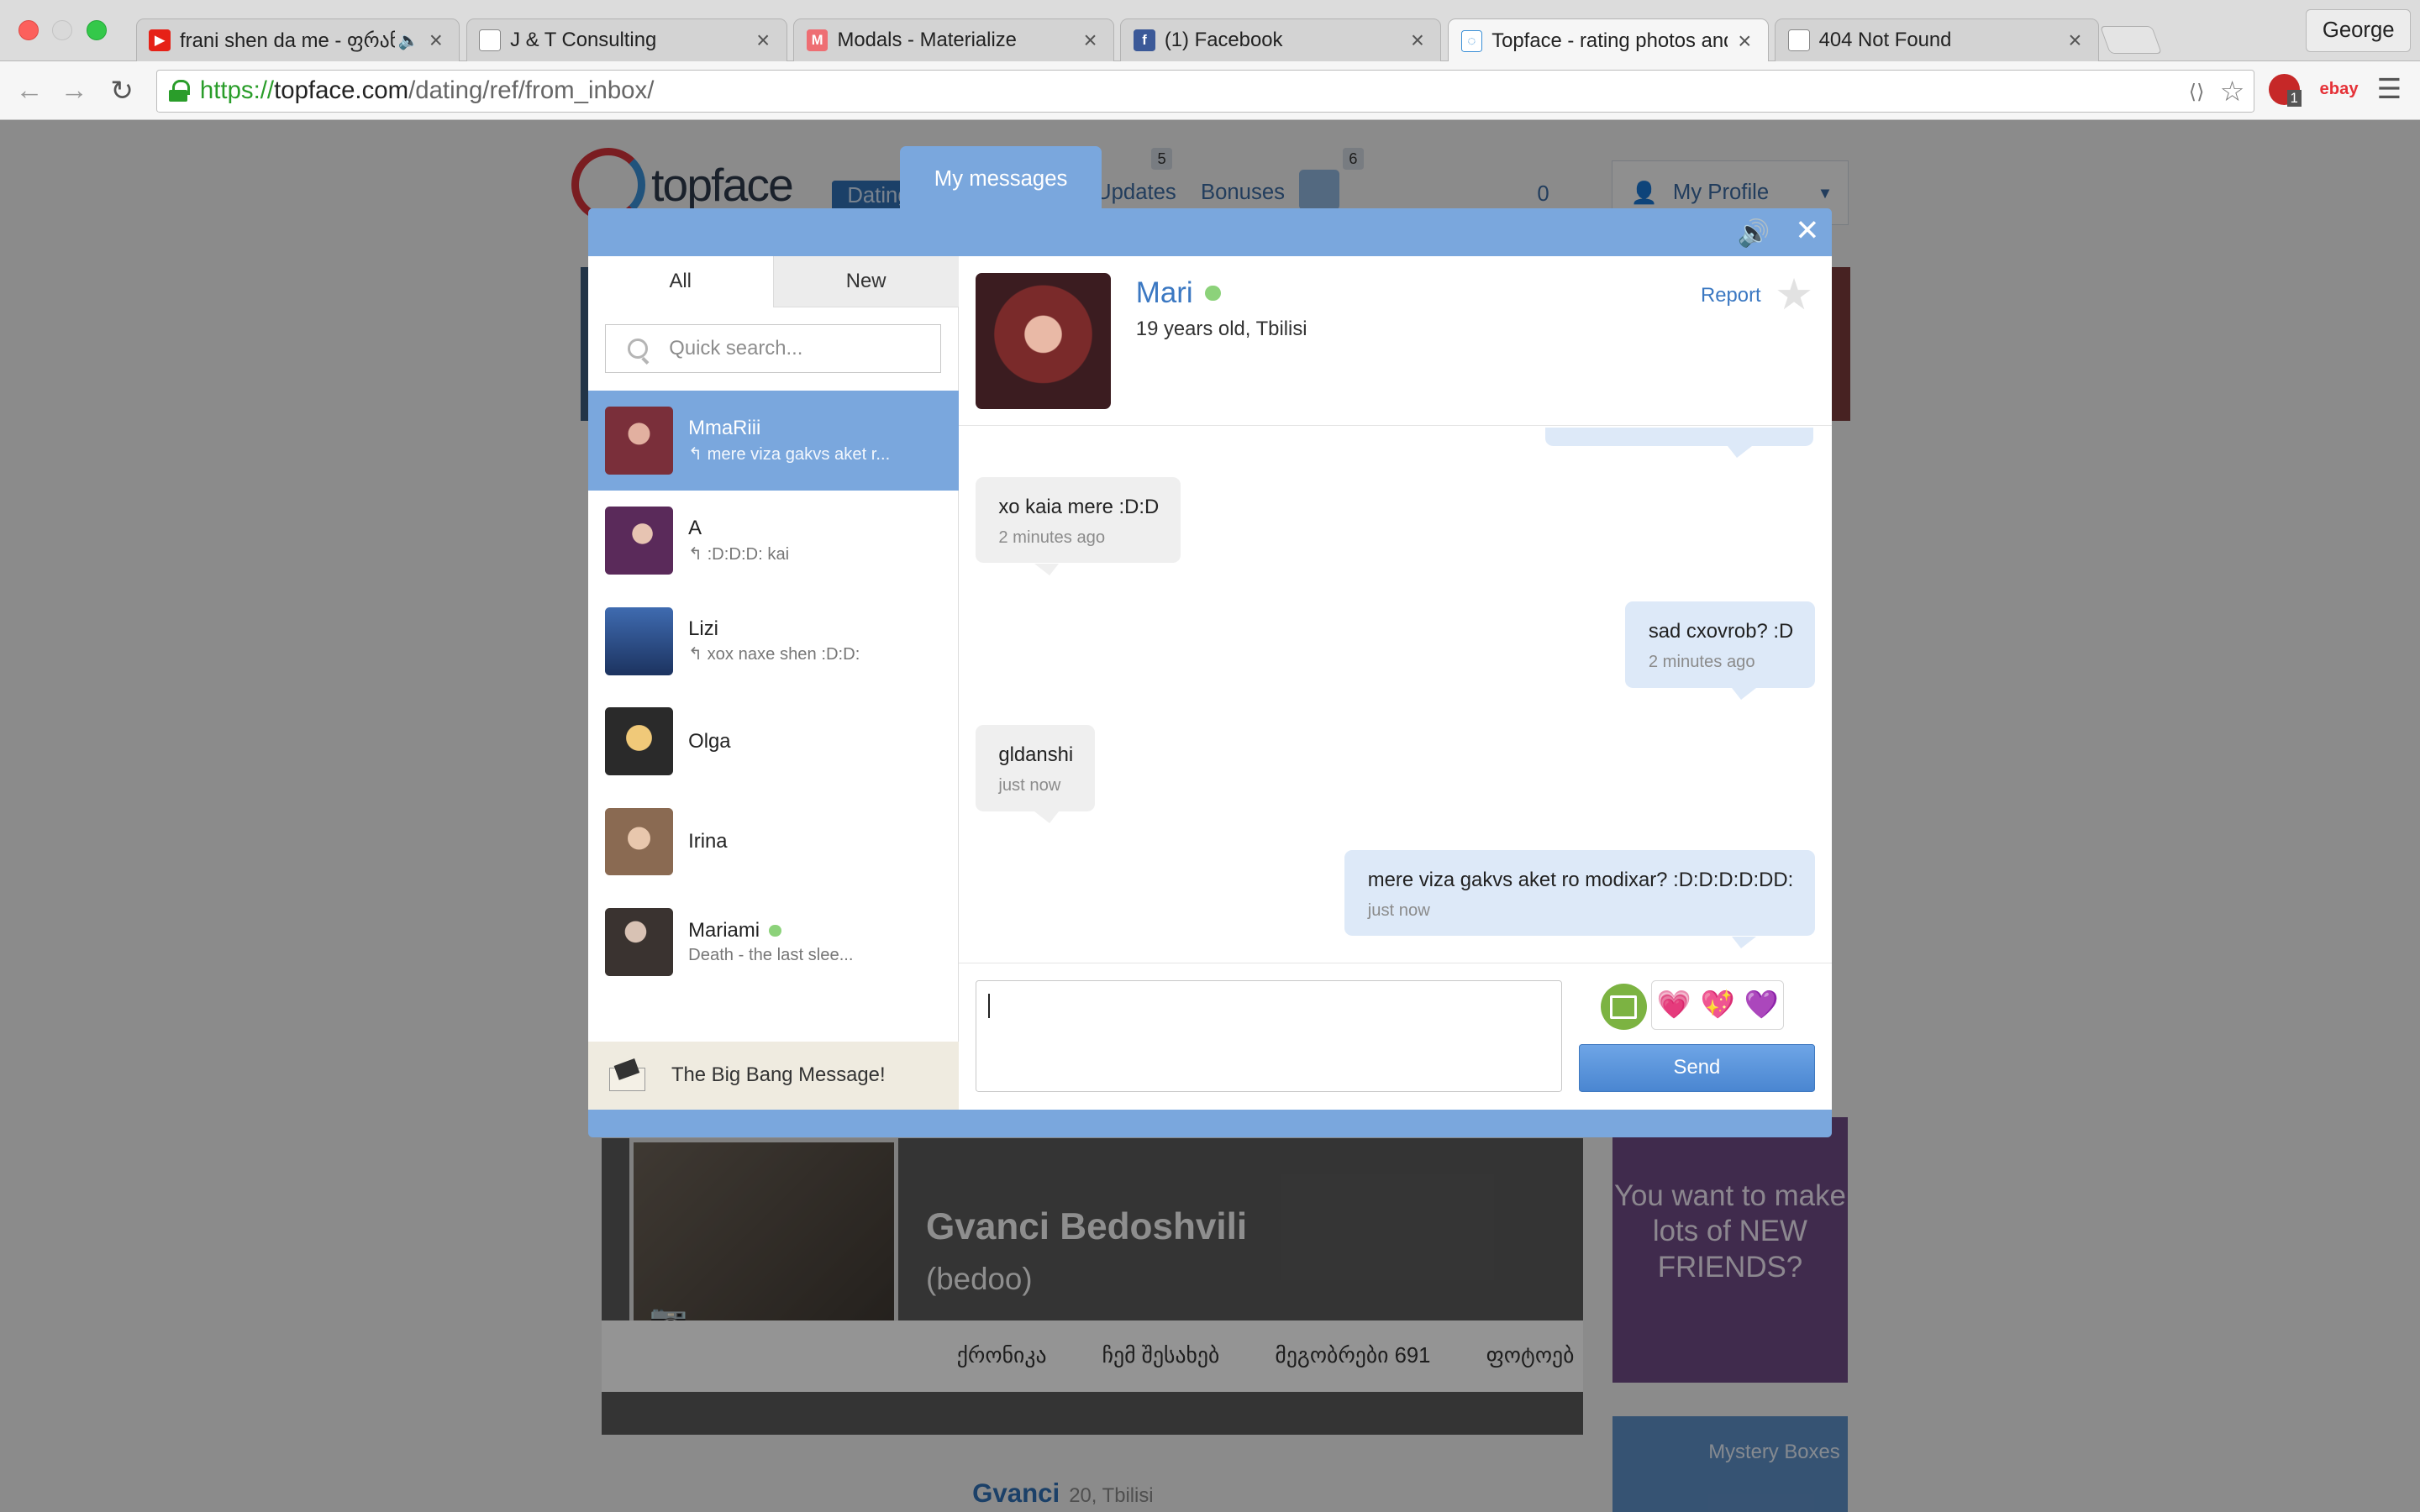  I want to click on conversation-item: Irina, so click(773, 841).